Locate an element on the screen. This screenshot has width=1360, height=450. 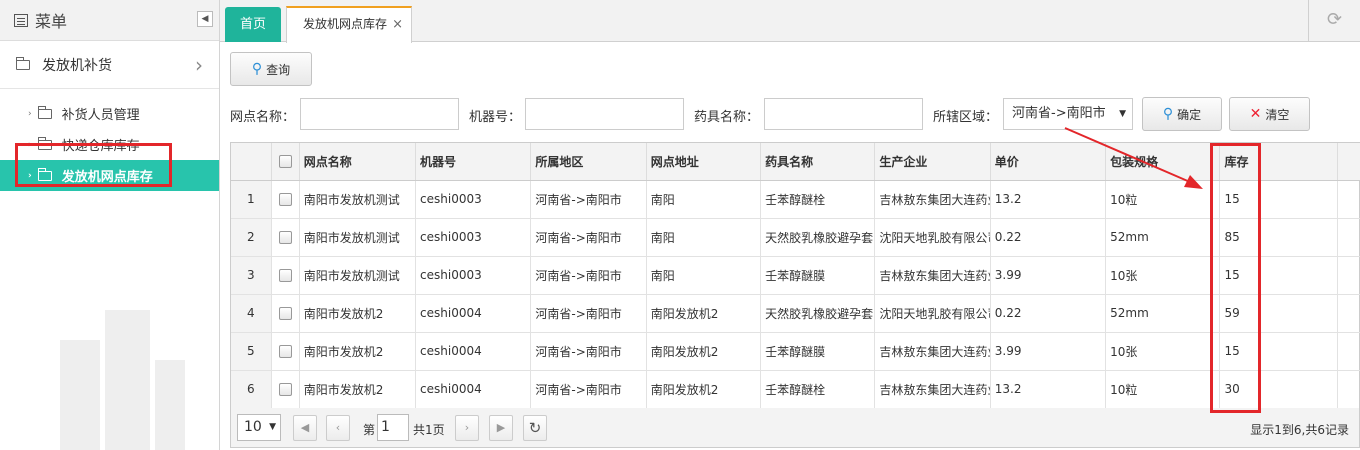
pagination-bar: 10 ▼ ◀ ‹ 第 1 共1页 › ▶ ↻ 显示1到6,共6记录 is located at coordinates (795, 428).